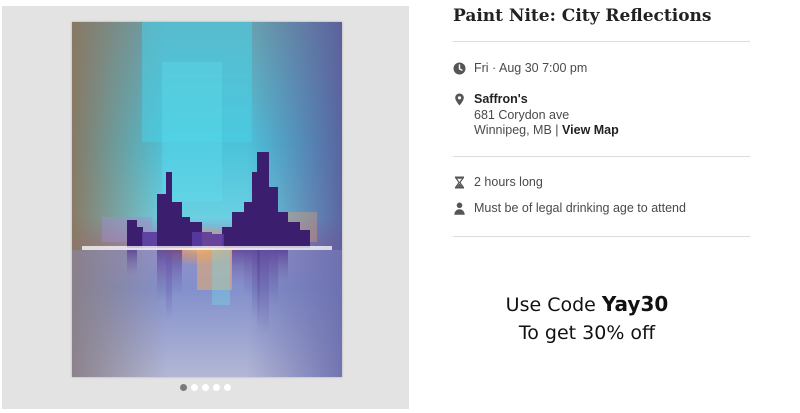  I want to click on promo-line-1: Use Code Yay30, so click(587, 304).